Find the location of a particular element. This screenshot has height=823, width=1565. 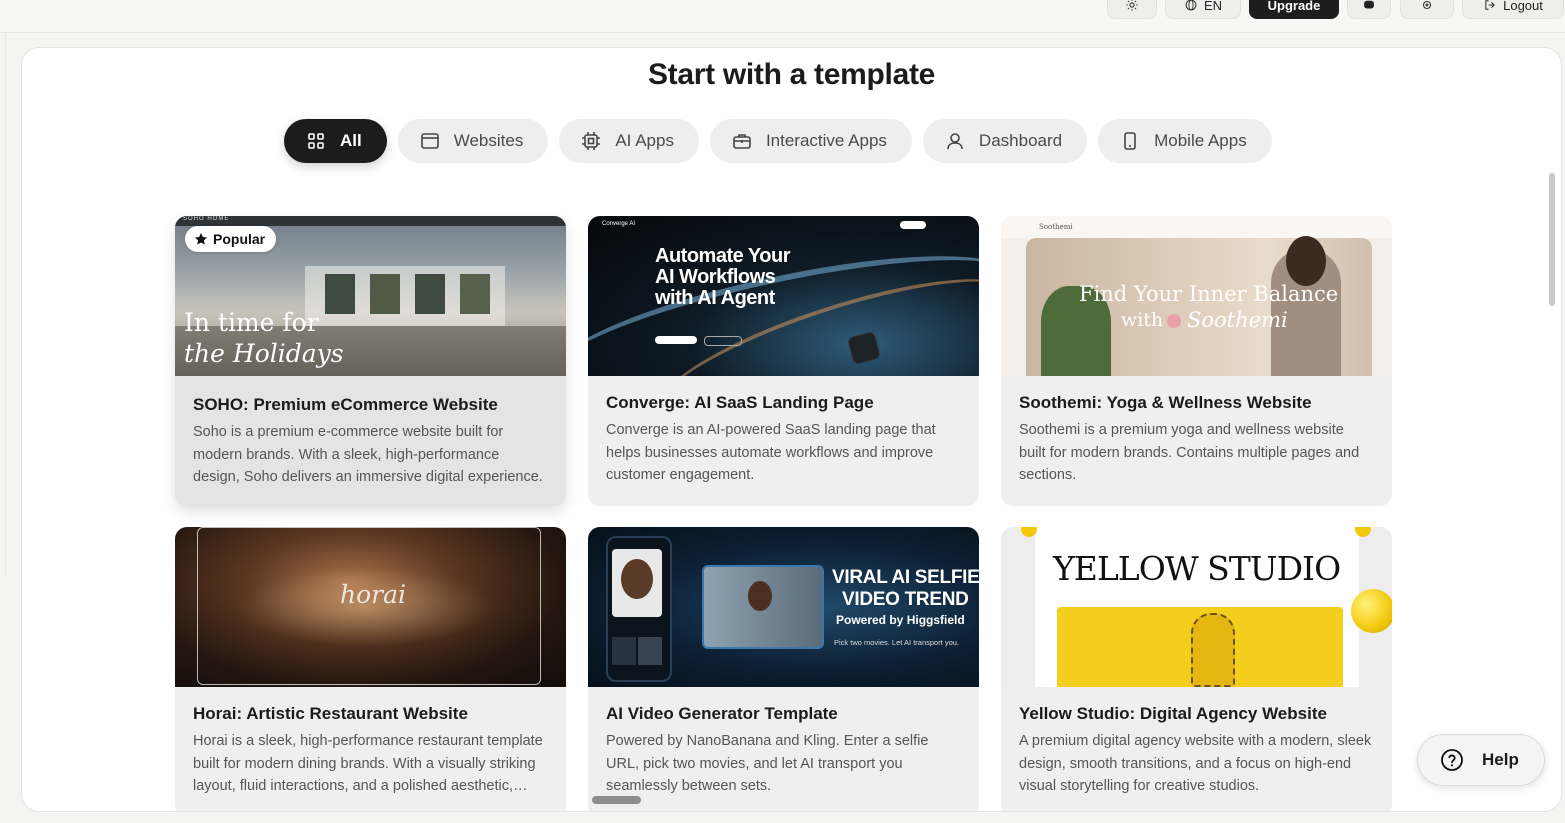

sun-icon is located at coordinates (1132, 5).